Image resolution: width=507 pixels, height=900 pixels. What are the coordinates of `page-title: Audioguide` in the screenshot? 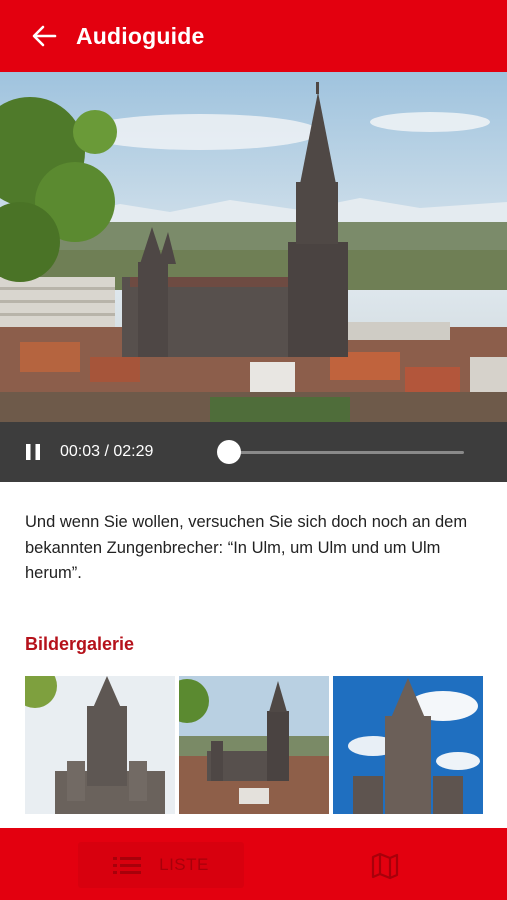 It's located at (140, 35).